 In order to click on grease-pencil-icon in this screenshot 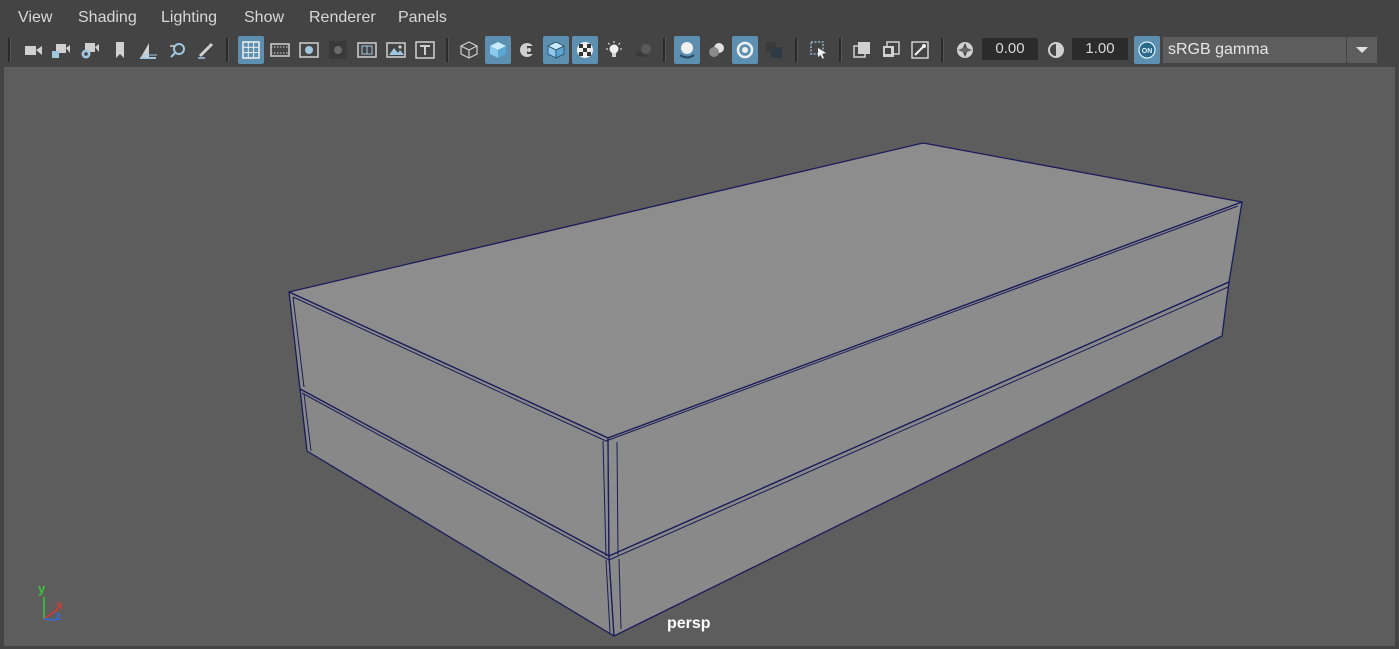, I will do `click(206, 50)`.